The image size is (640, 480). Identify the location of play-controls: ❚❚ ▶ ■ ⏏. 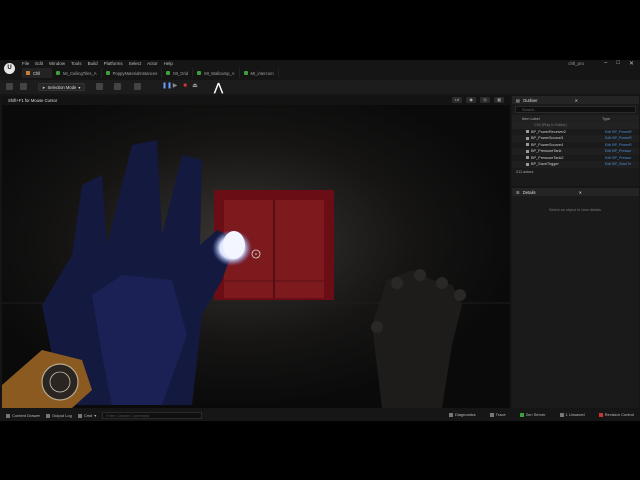
(180, 86).